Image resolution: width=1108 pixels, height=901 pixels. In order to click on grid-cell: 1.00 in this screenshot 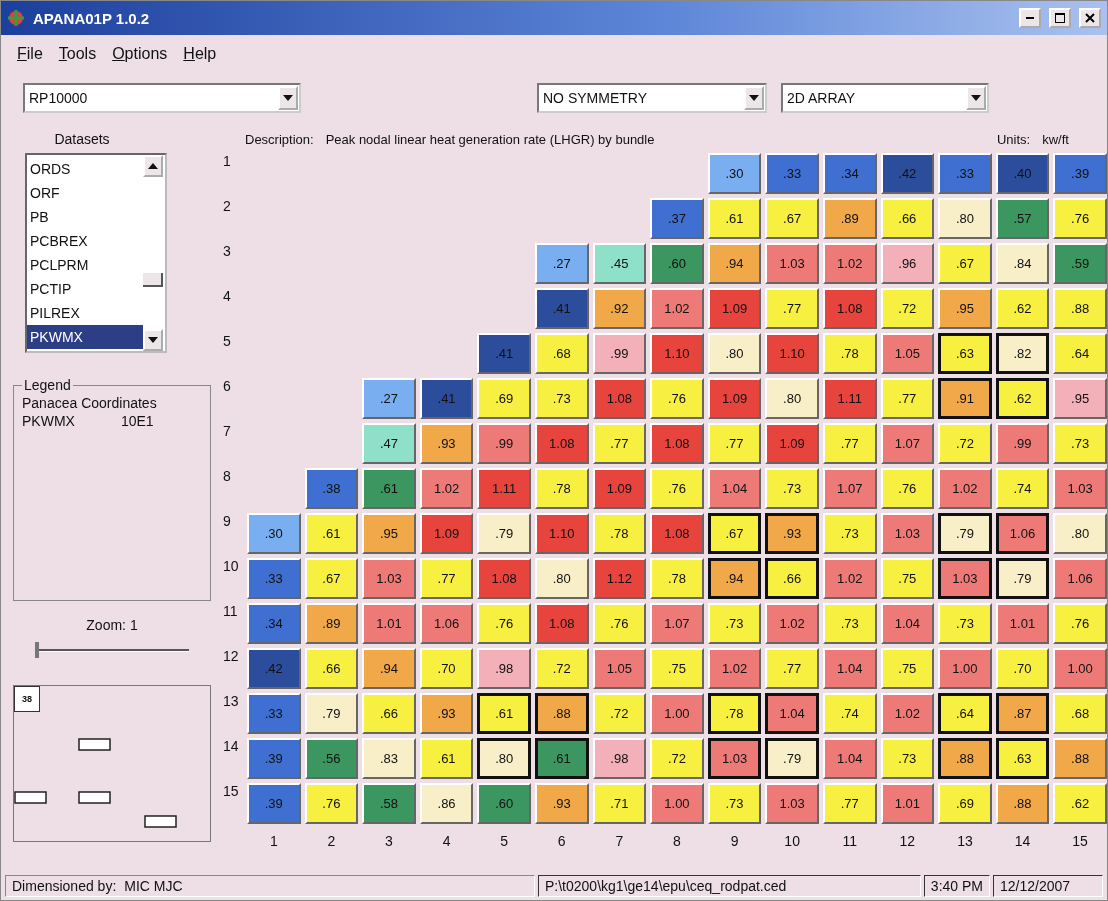, I will do `click(677, 803)`.